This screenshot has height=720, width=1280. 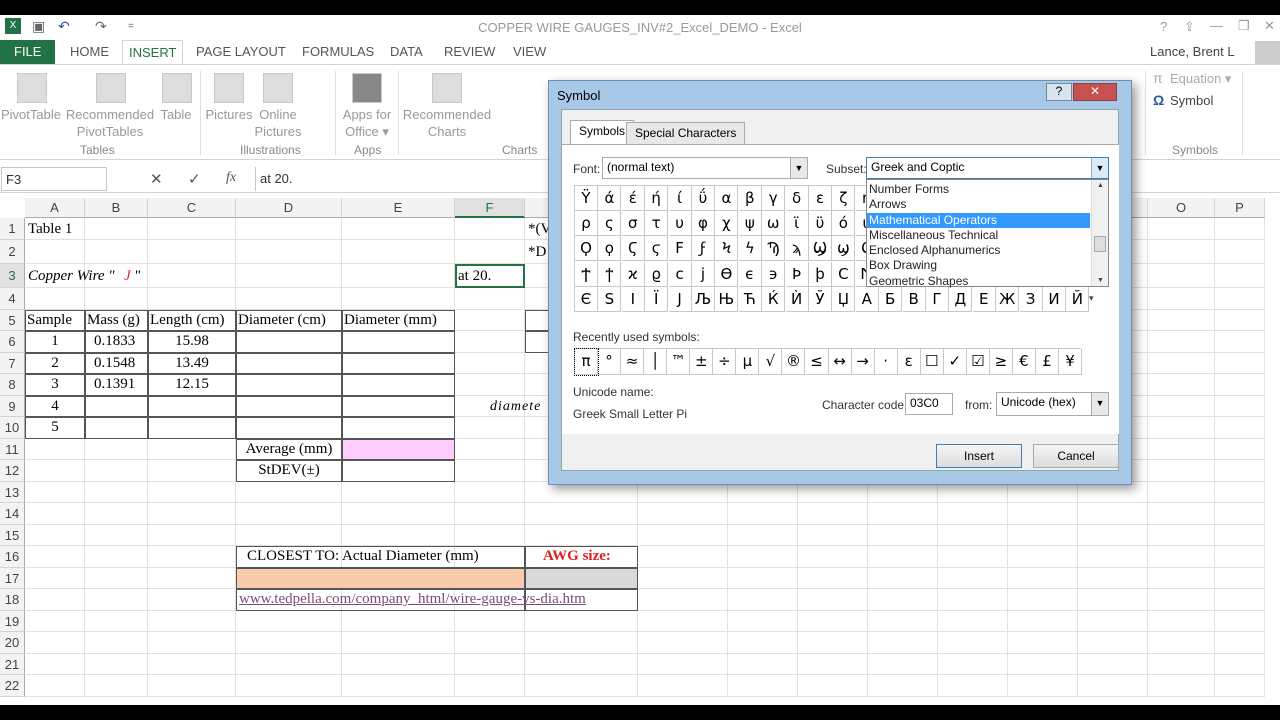 I want to click on row-header-3: 3, so click(x=12, y=276).